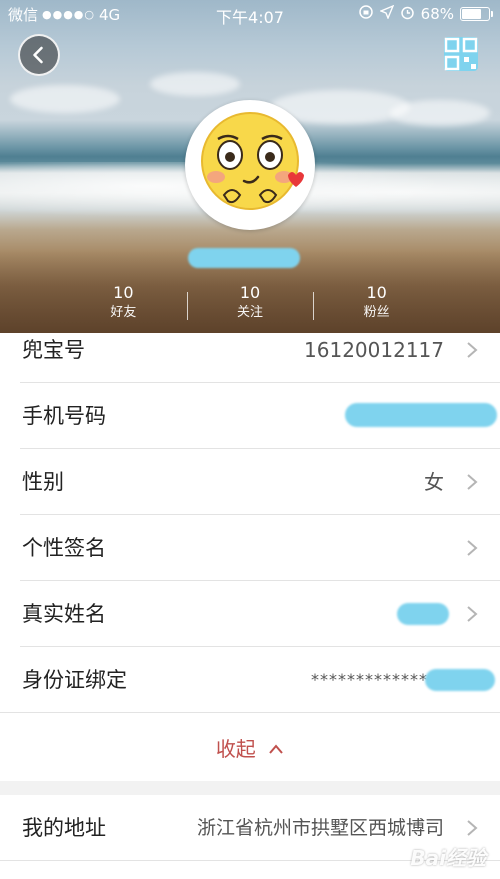 The width and height of the screenshot is (500, 879). What do you see at coordinates (123, 312) in the screenshot?
I see `stat-label: 好友` at bounding box center [123, 312].